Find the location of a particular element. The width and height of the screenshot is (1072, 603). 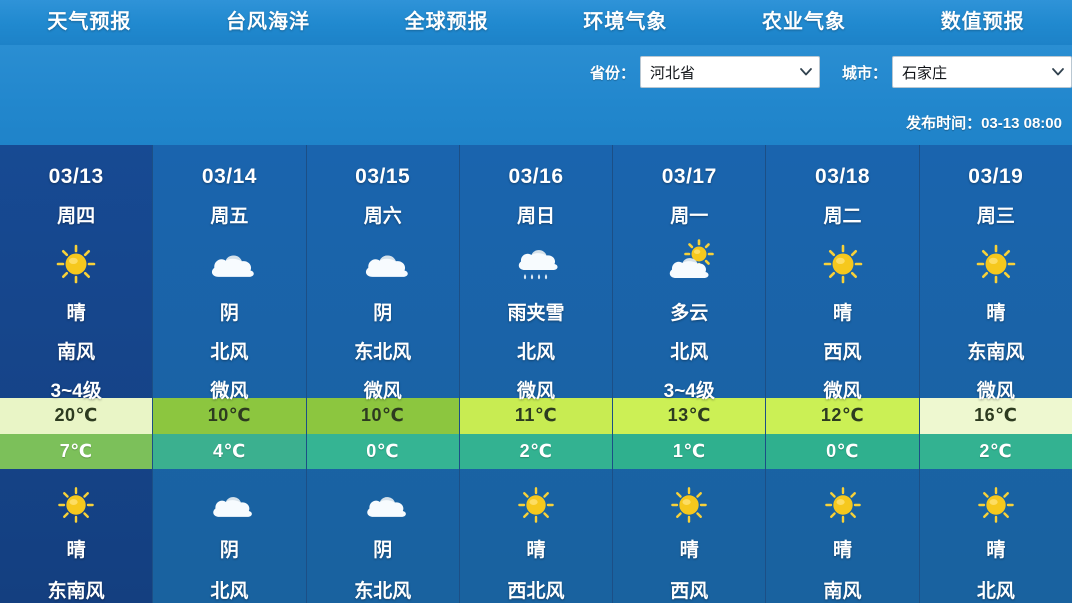

nighttime-forecast-block: 晴北风 is located at coordinates (996, 536).